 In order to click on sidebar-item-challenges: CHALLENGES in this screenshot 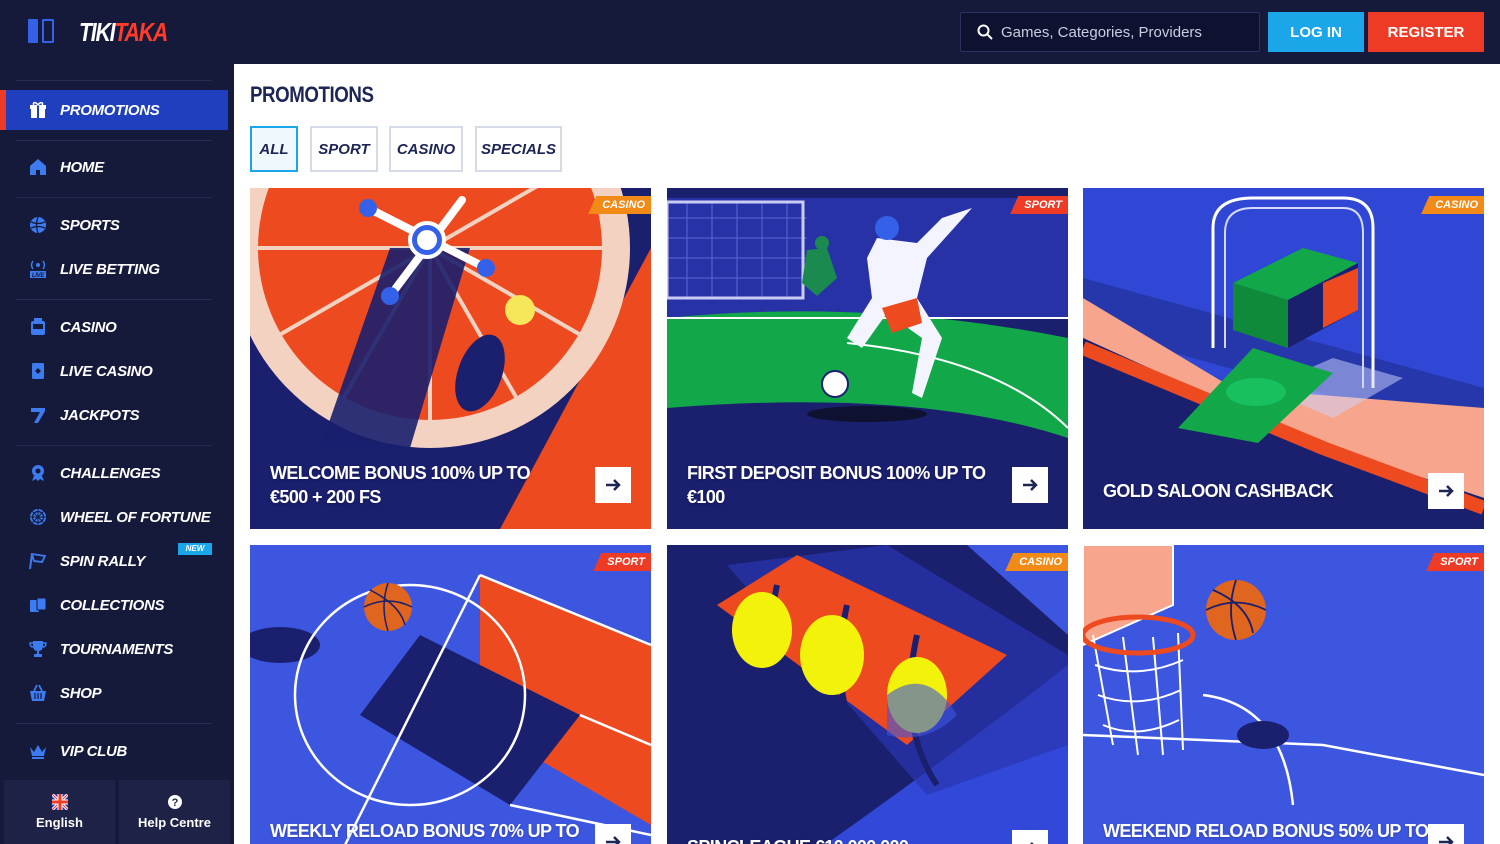, I will do `click(122, 473)`.